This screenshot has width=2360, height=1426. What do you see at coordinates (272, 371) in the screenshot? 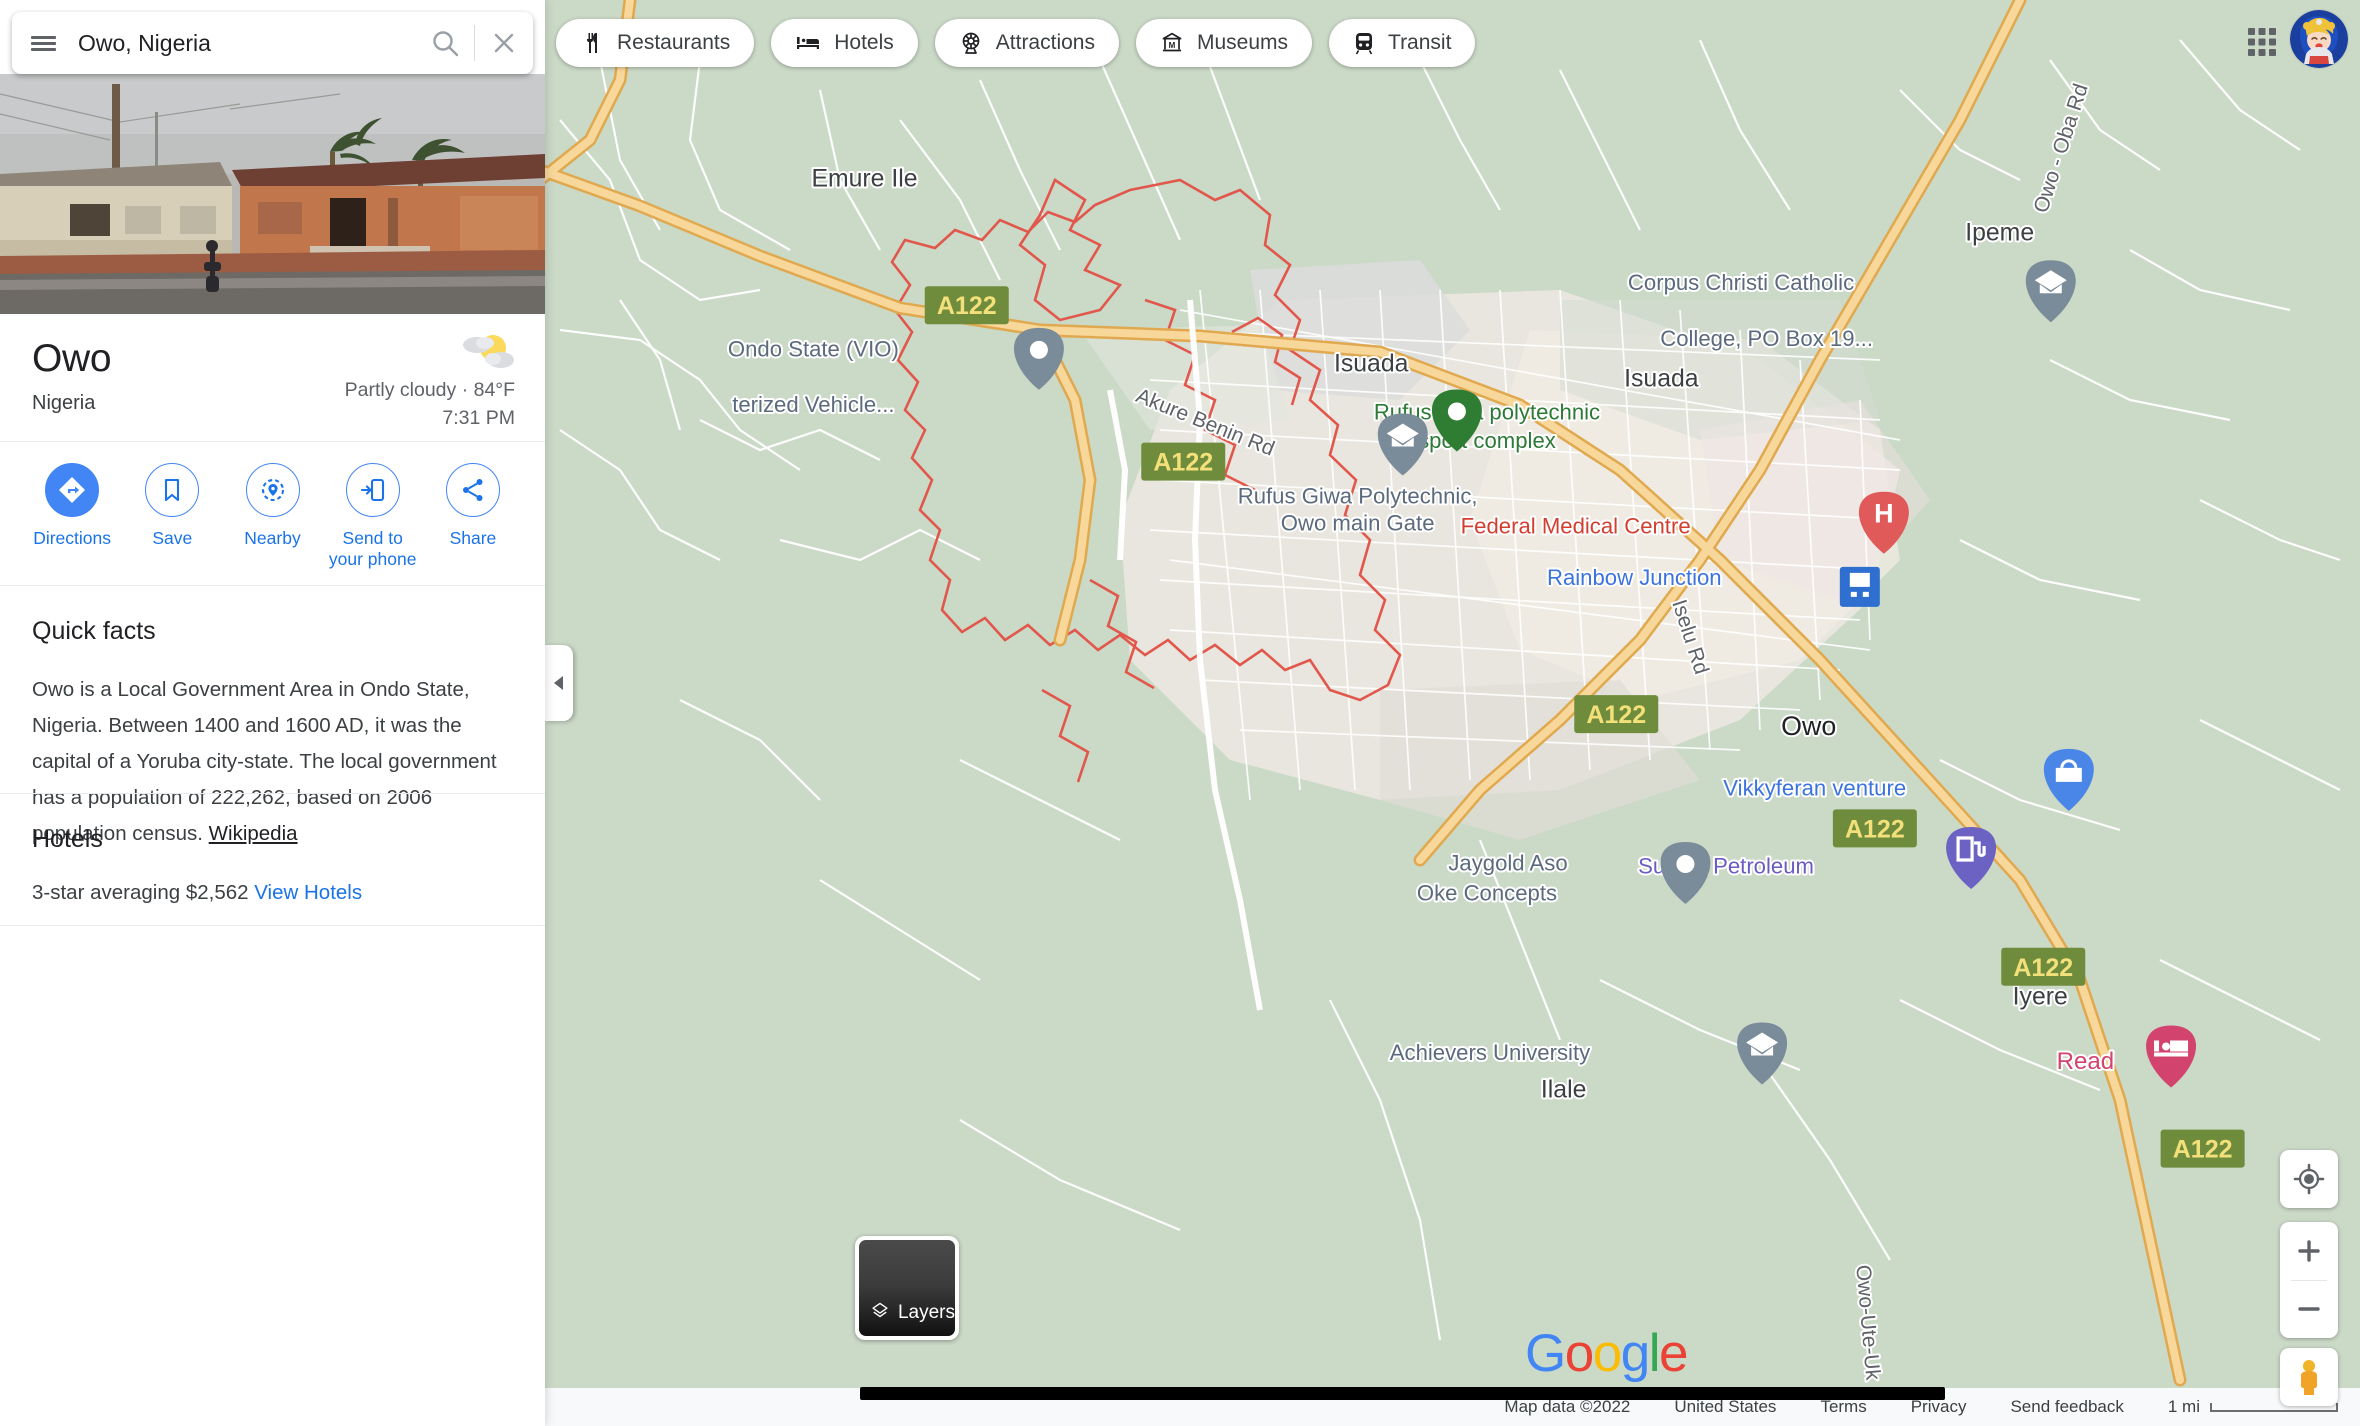
I see `place-header: Owo Nigeria Partly cloudy · 84°F 7:31 PM` at bounding box center [272, 371].